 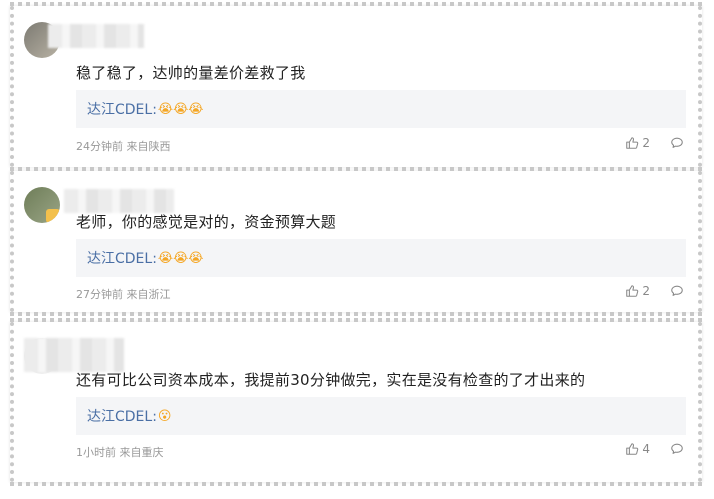 I want to click on avatar, so click(x=42, y=205).